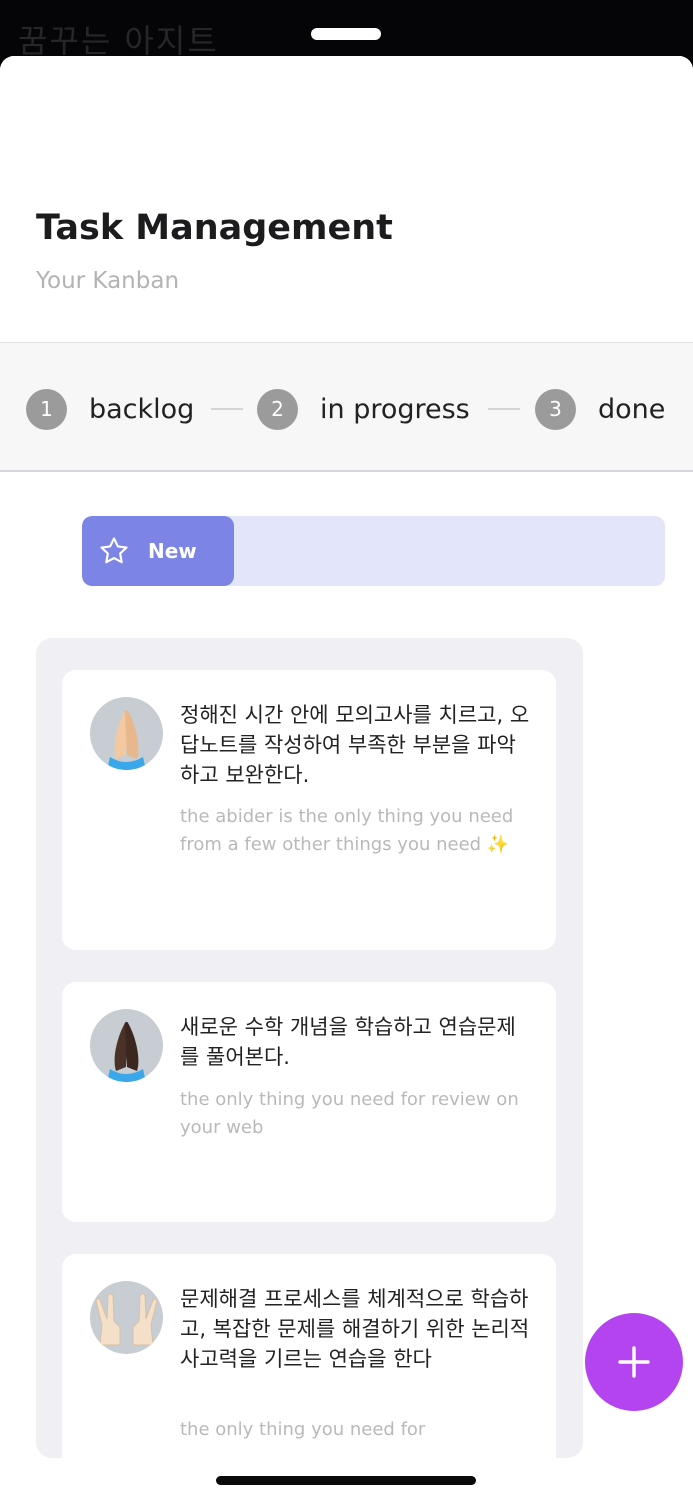 Image resolution: width=693 pixels, height=1500 pixels. I want to click on step-in-progress: 2 in progress, so click(363, 409).